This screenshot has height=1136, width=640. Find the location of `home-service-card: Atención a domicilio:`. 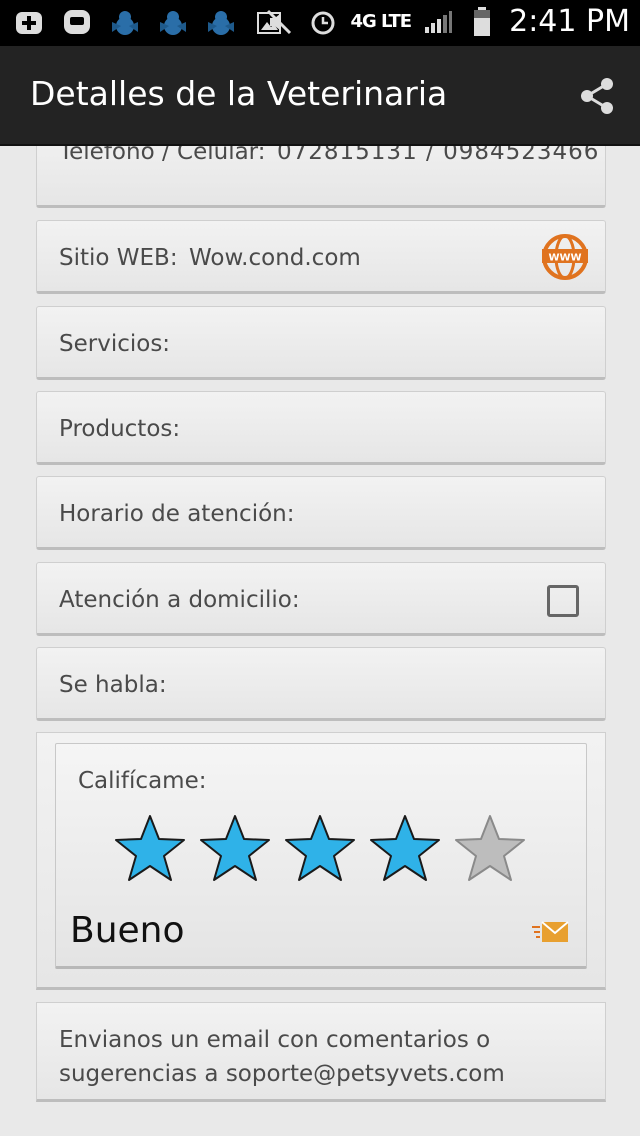

home-service-card: Atención a domicilio: is located at coordinates (321, 599).